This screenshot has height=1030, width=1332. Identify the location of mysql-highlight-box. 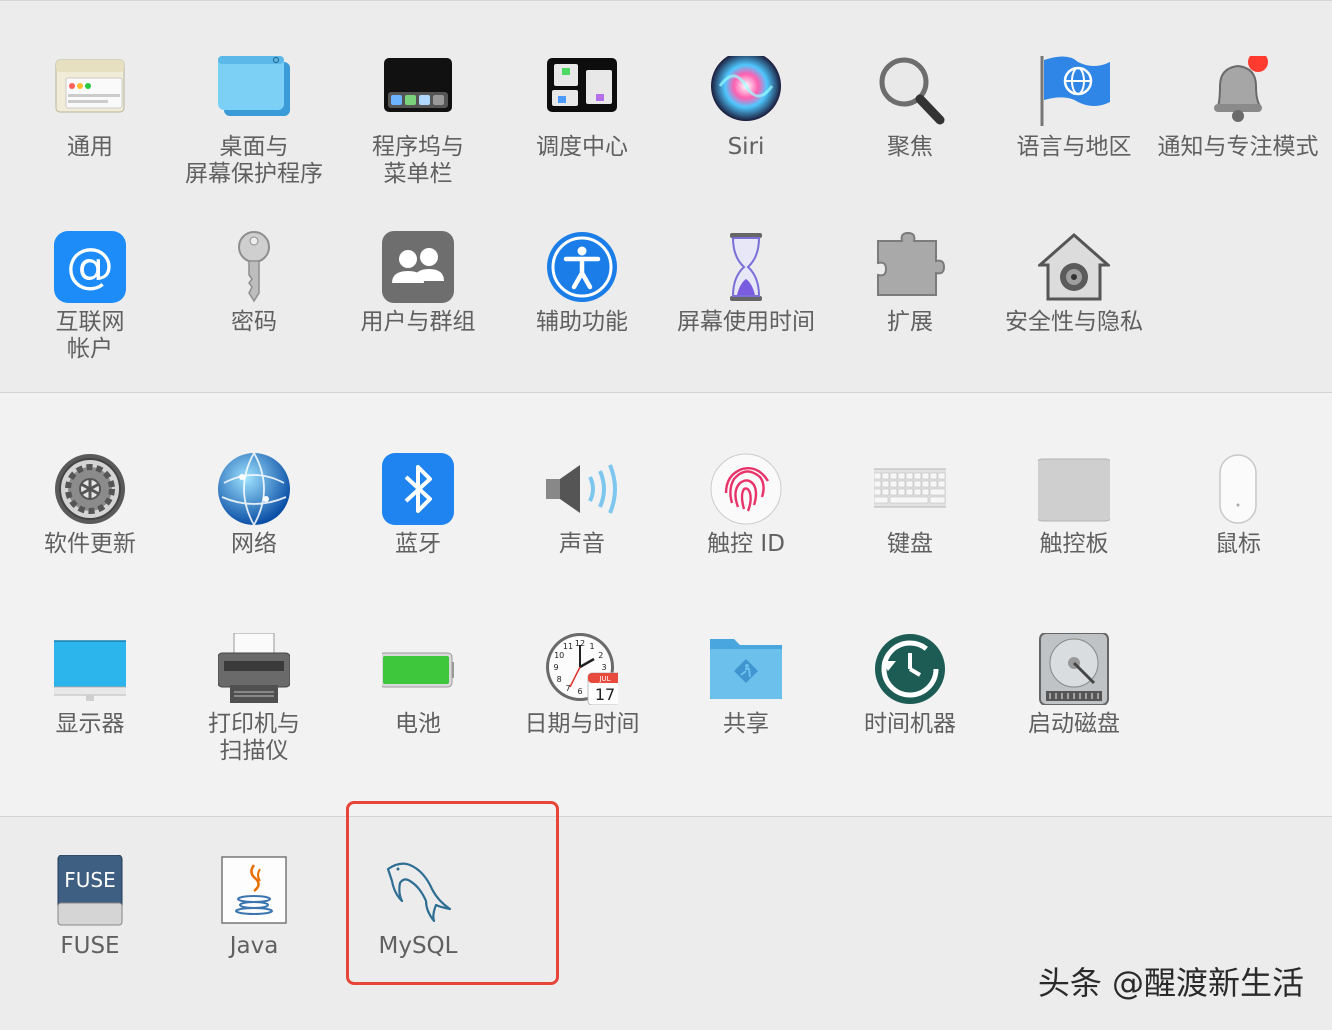
(452, 893).